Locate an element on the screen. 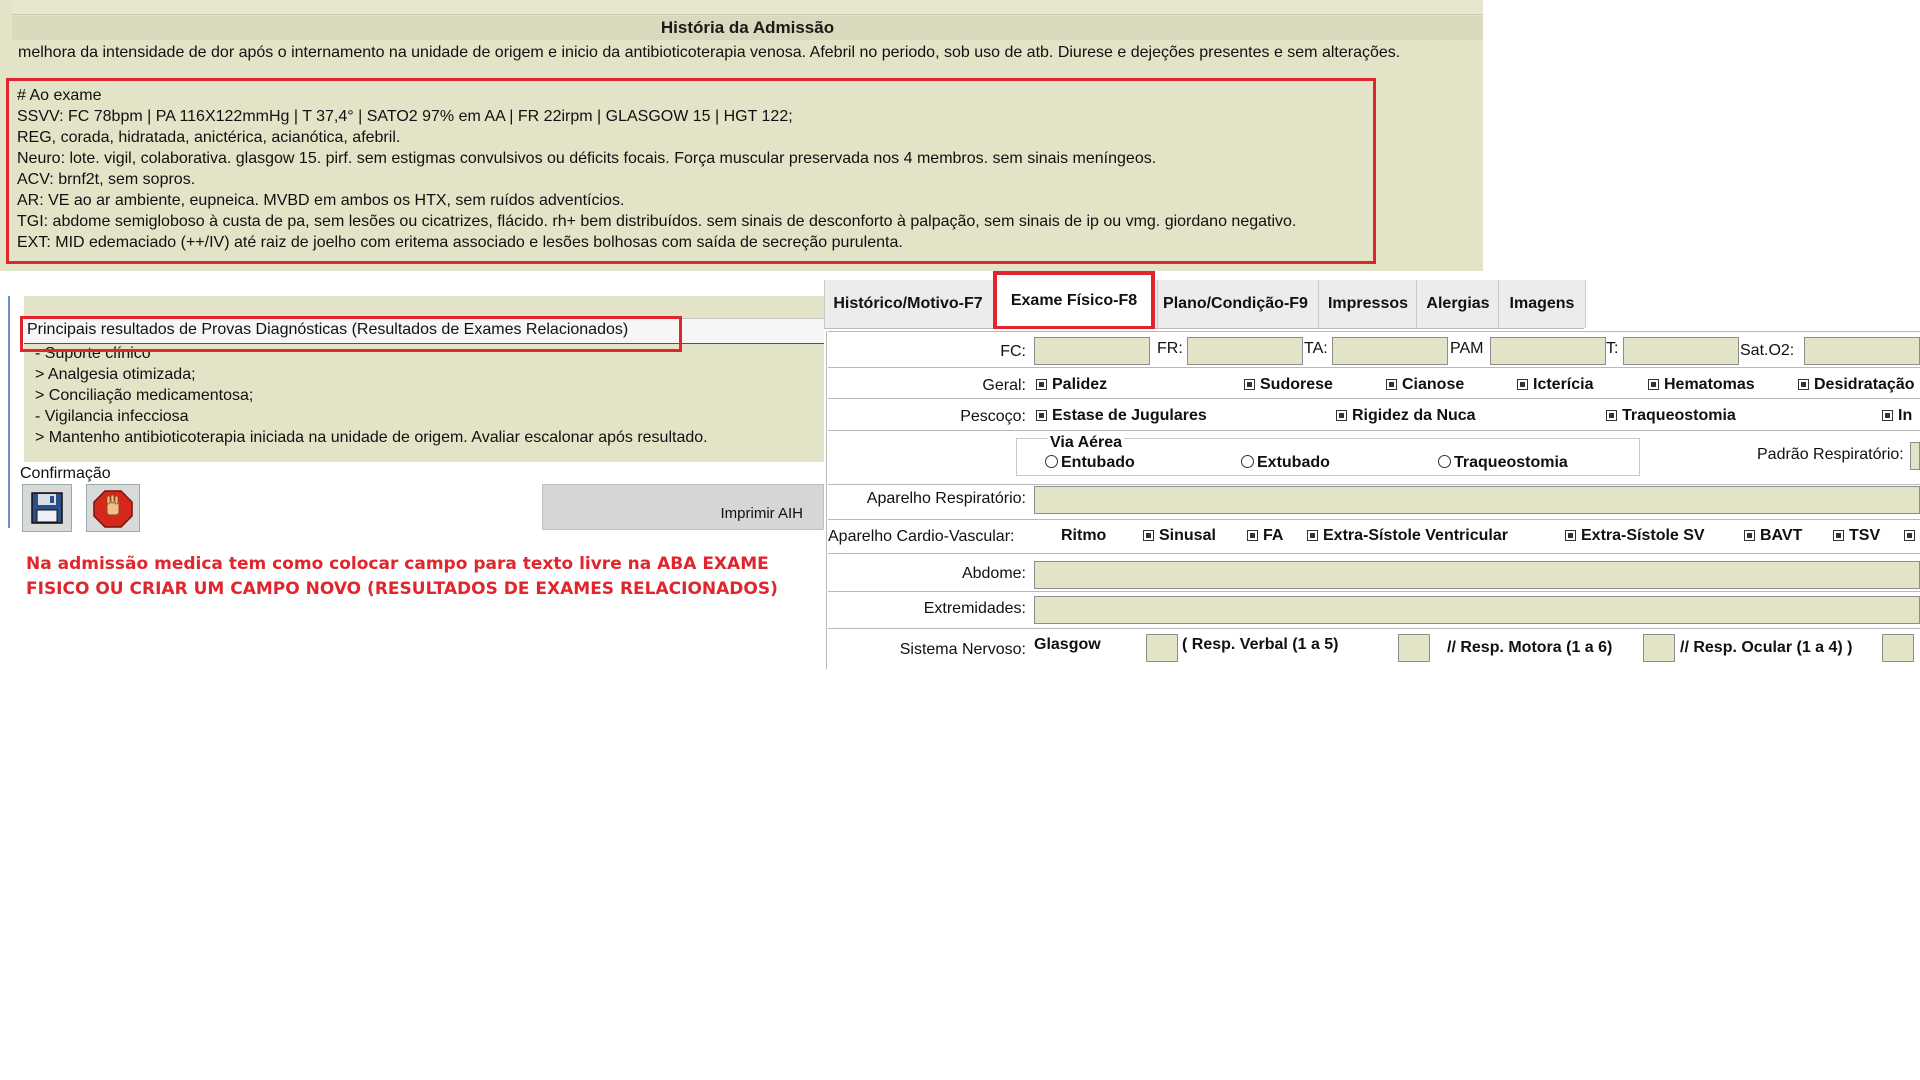 This screenshot has width=1920, height=1080. cardio-label: Aparelho Cardio-Vascular: is located at coordinates (921, 536).